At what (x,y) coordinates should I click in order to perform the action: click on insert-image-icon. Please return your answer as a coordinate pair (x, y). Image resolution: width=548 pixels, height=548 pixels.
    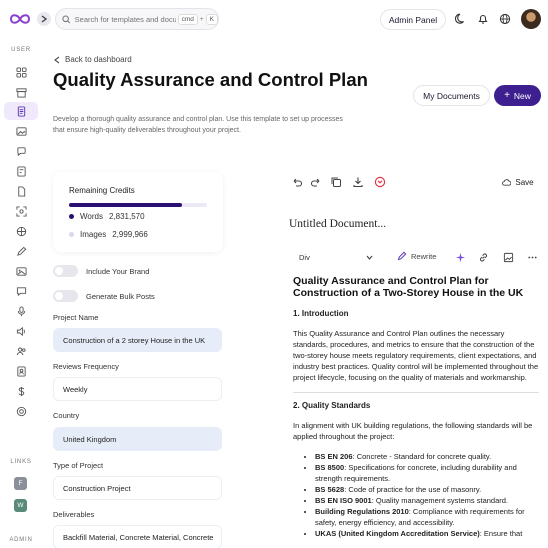
    Looking at the image, I should click on (508, 257).